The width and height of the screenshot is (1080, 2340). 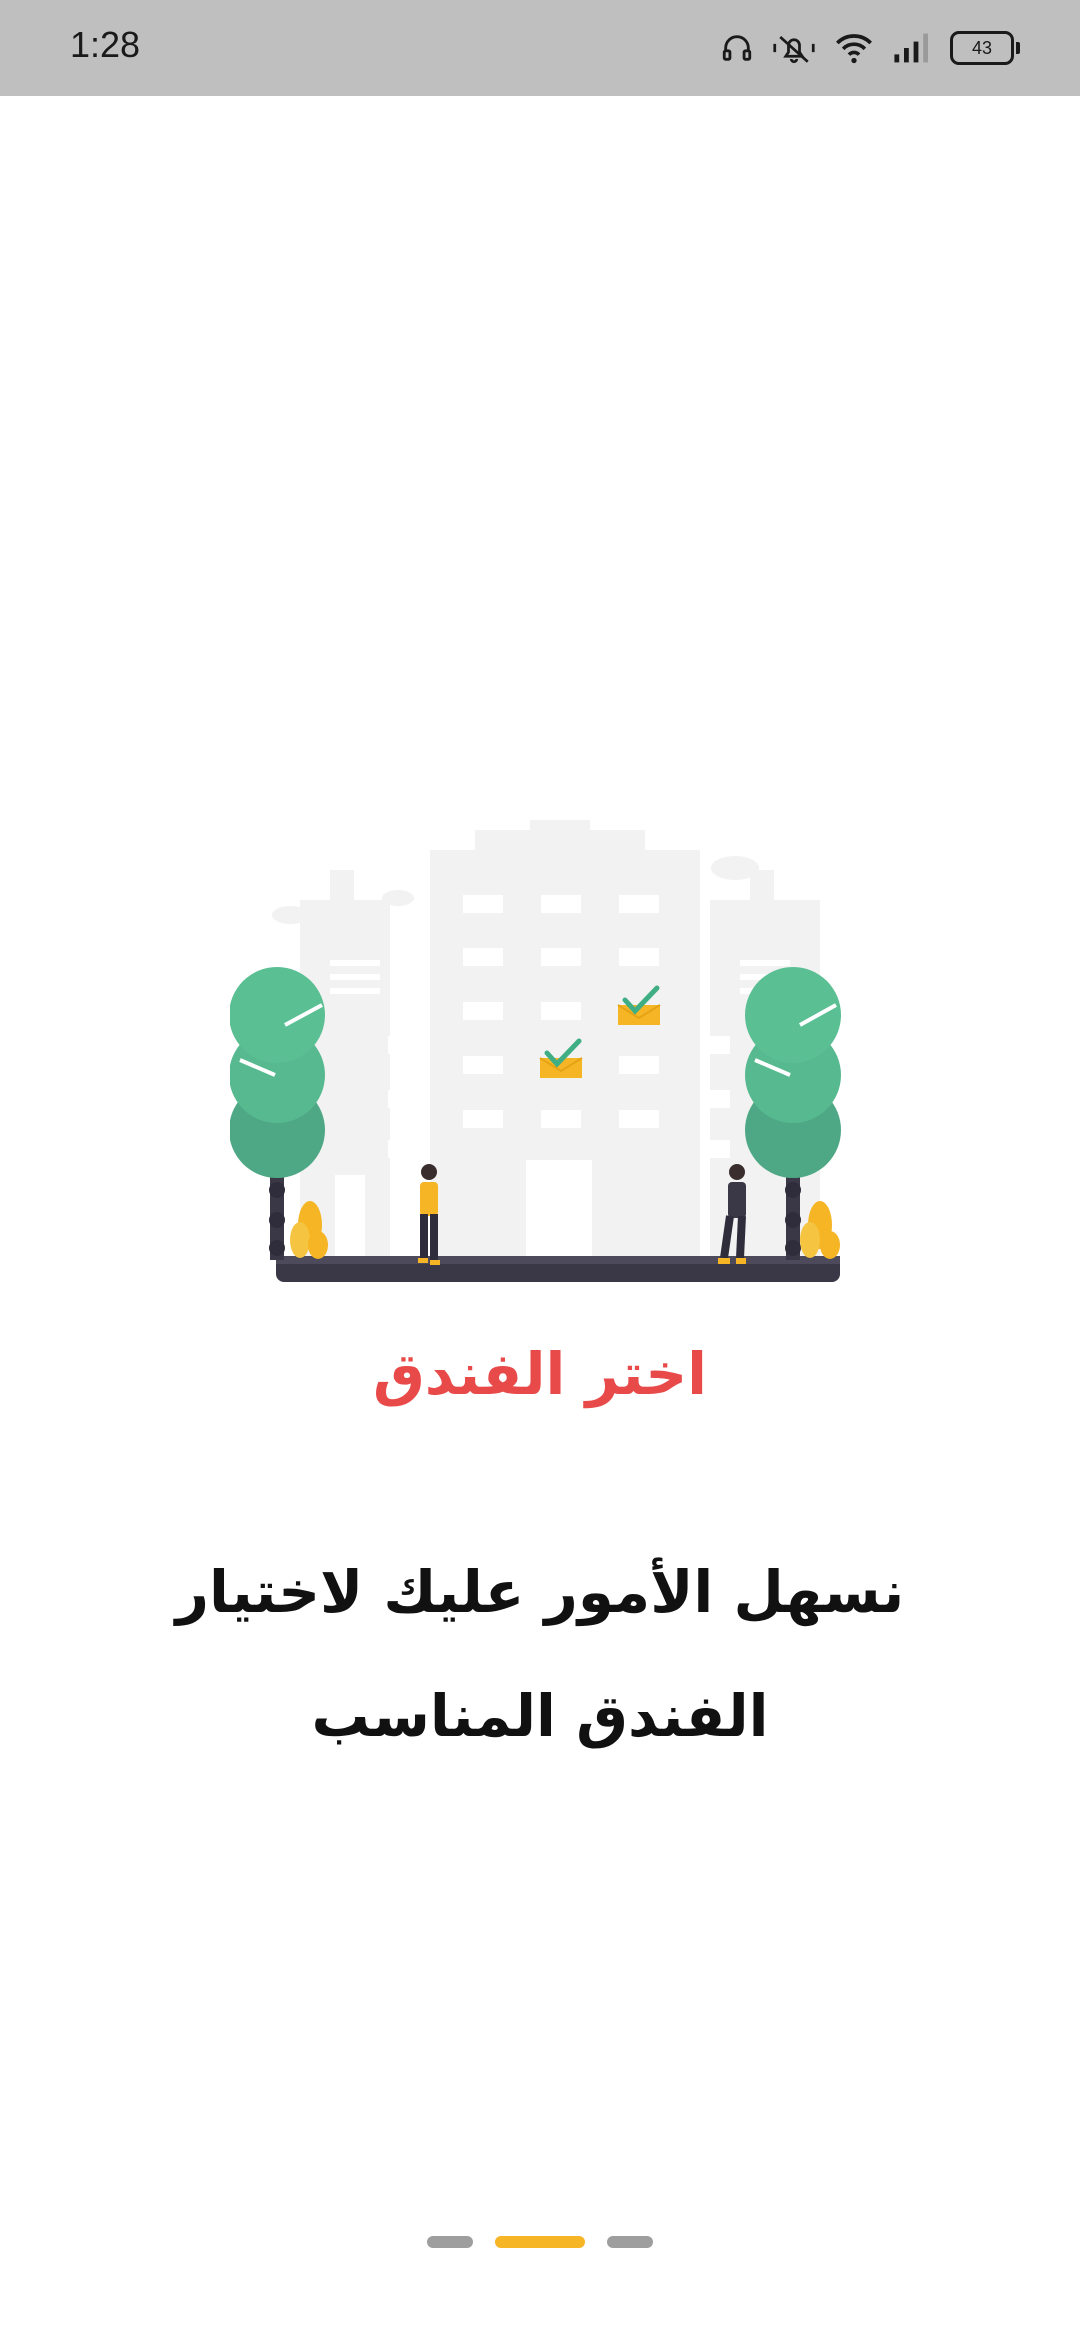 I want to click on status-time: 1:28, so click(x=105, y=44).